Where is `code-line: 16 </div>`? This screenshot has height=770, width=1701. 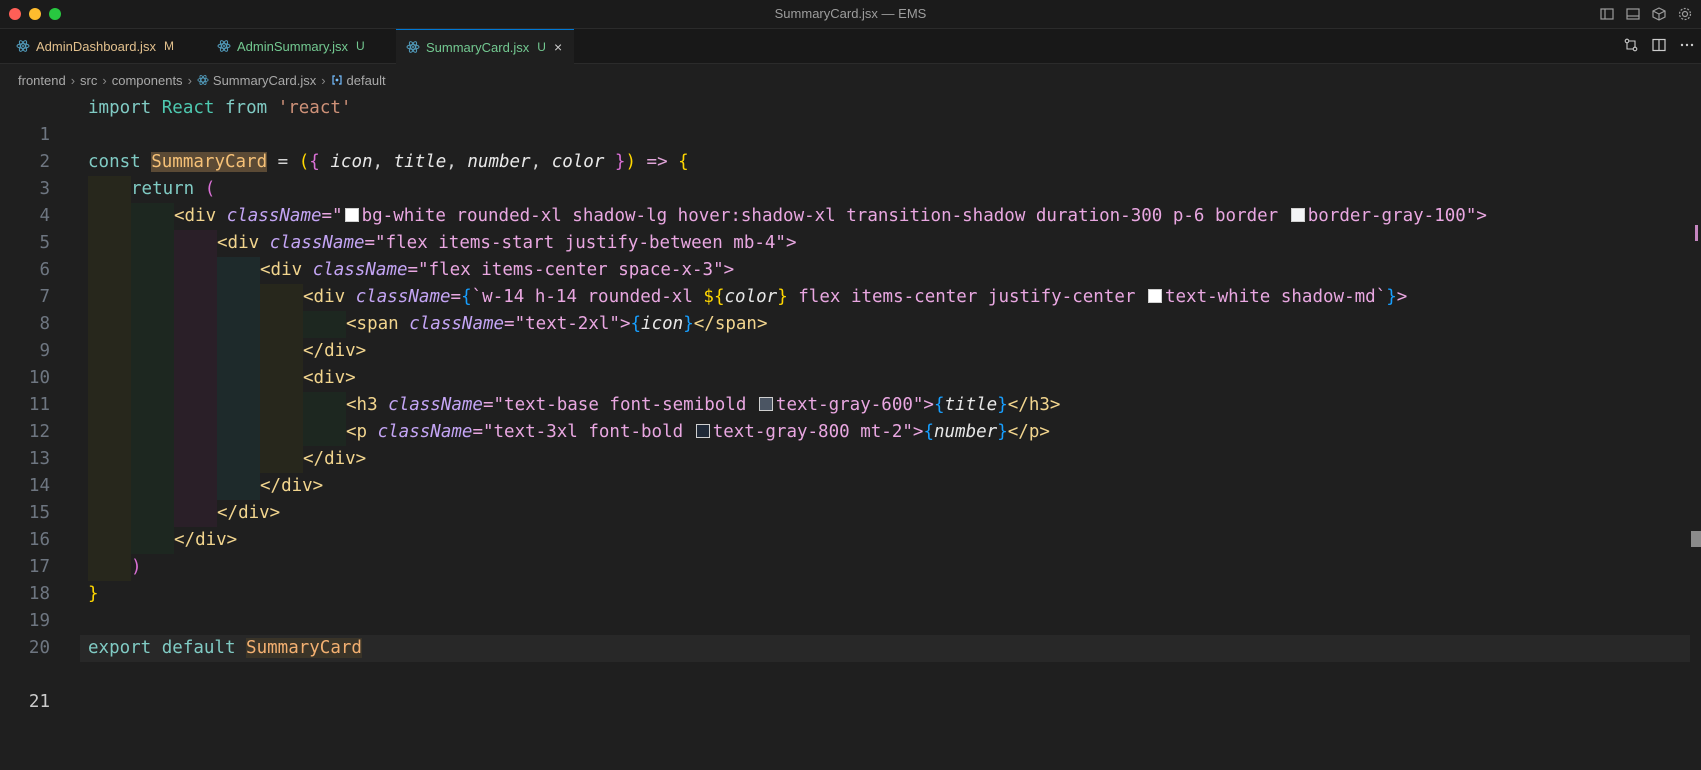 code-line: 16 </div> is located at coordinates (845, 525).